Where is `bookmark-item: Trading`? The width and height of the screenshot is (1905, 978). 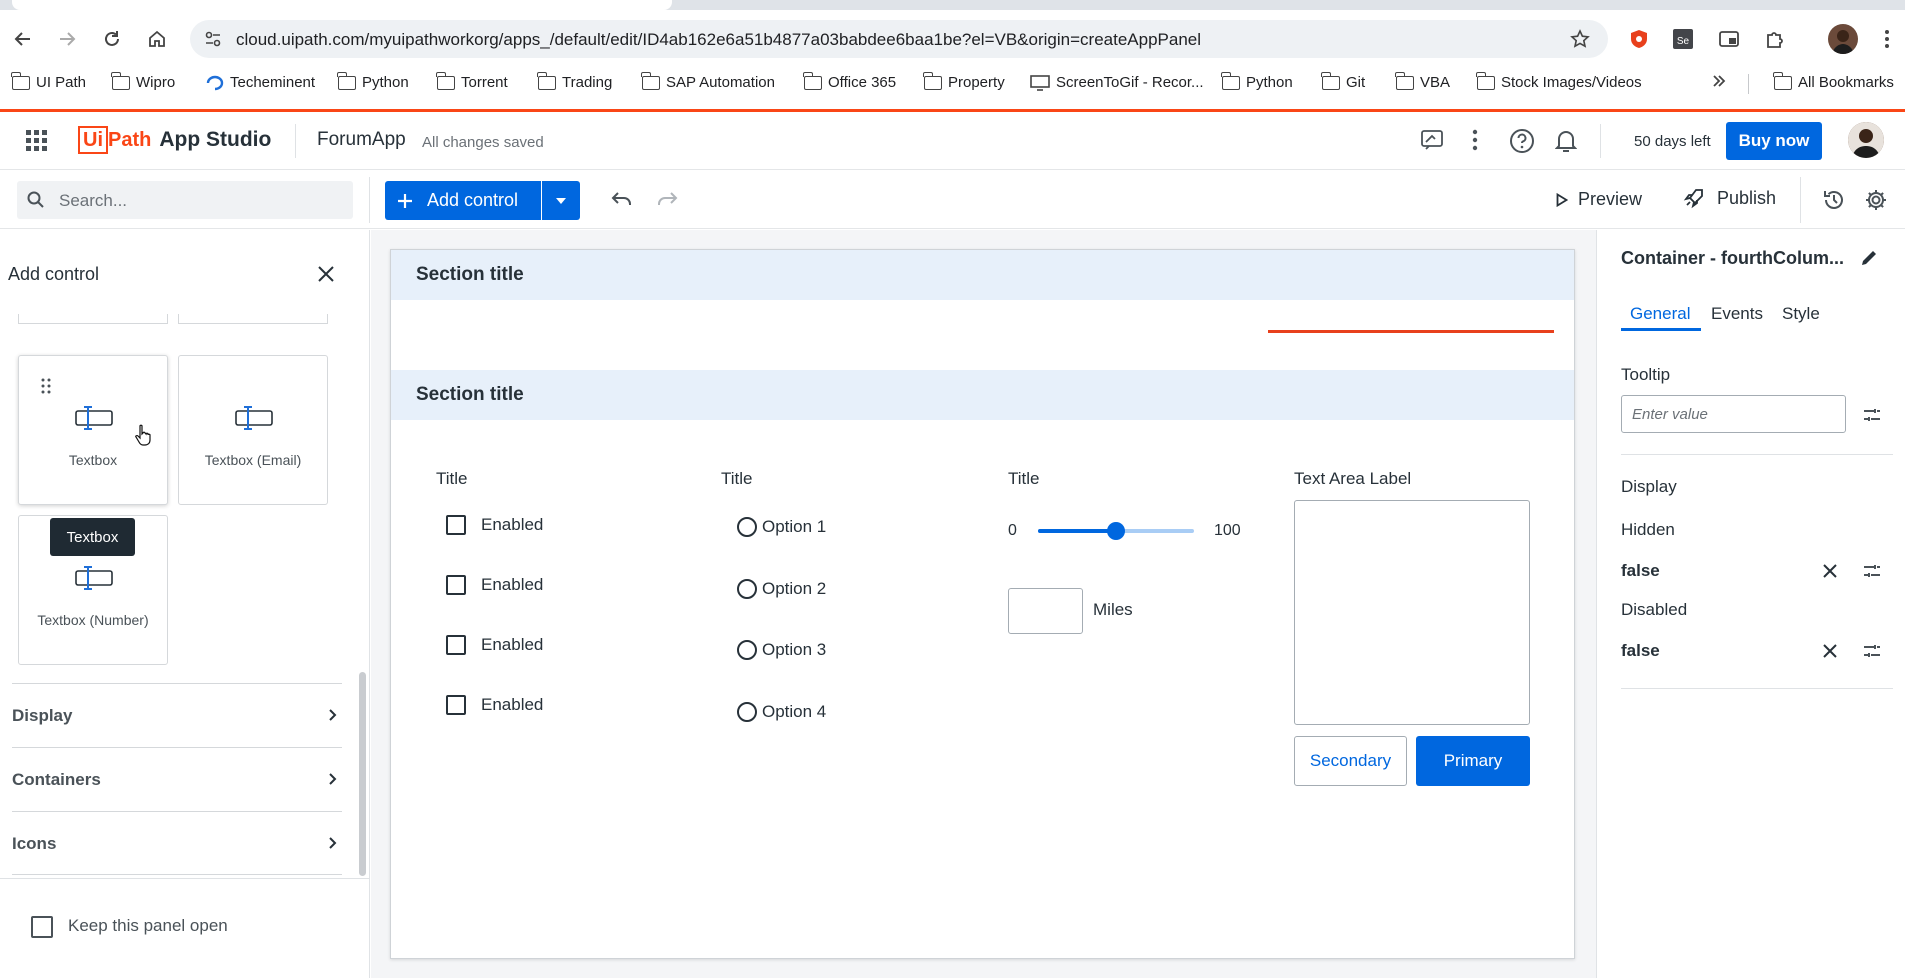 bookmark-item: Trading is located at coordinates (574, 81).